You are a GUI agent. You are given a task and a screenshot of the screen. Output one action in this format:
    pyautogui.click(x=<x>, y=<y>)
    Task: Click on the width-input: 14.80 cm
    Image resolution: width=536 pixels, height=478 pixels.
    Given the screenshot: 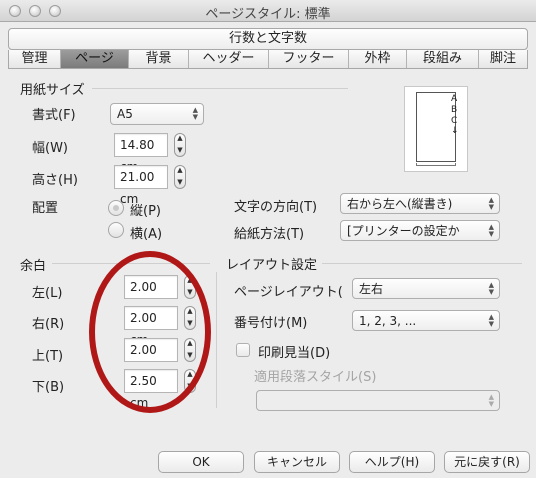 What is the action you would take?
    pyautogui.click(x=141, y=153)
    